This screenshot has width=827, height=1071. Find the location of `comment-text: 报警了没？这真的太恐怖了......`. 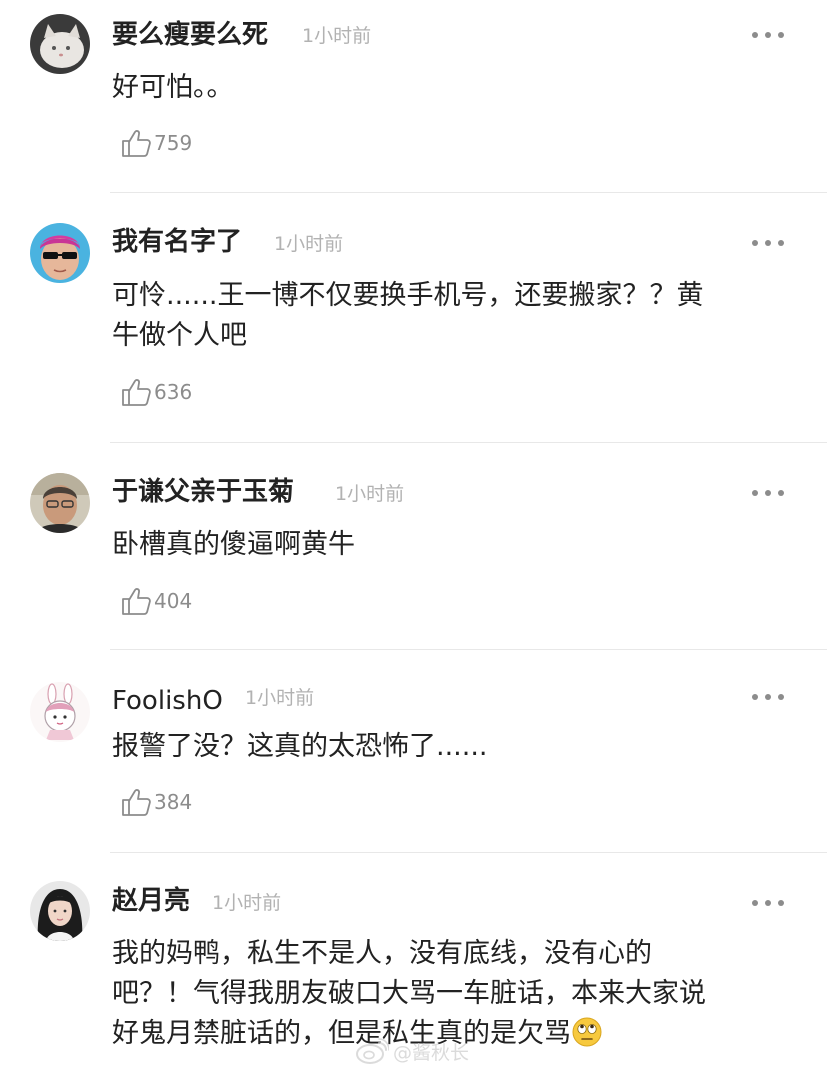

comment-text: 报警了没？这真的太恐怖了...... is located at coordinates (300, 746).